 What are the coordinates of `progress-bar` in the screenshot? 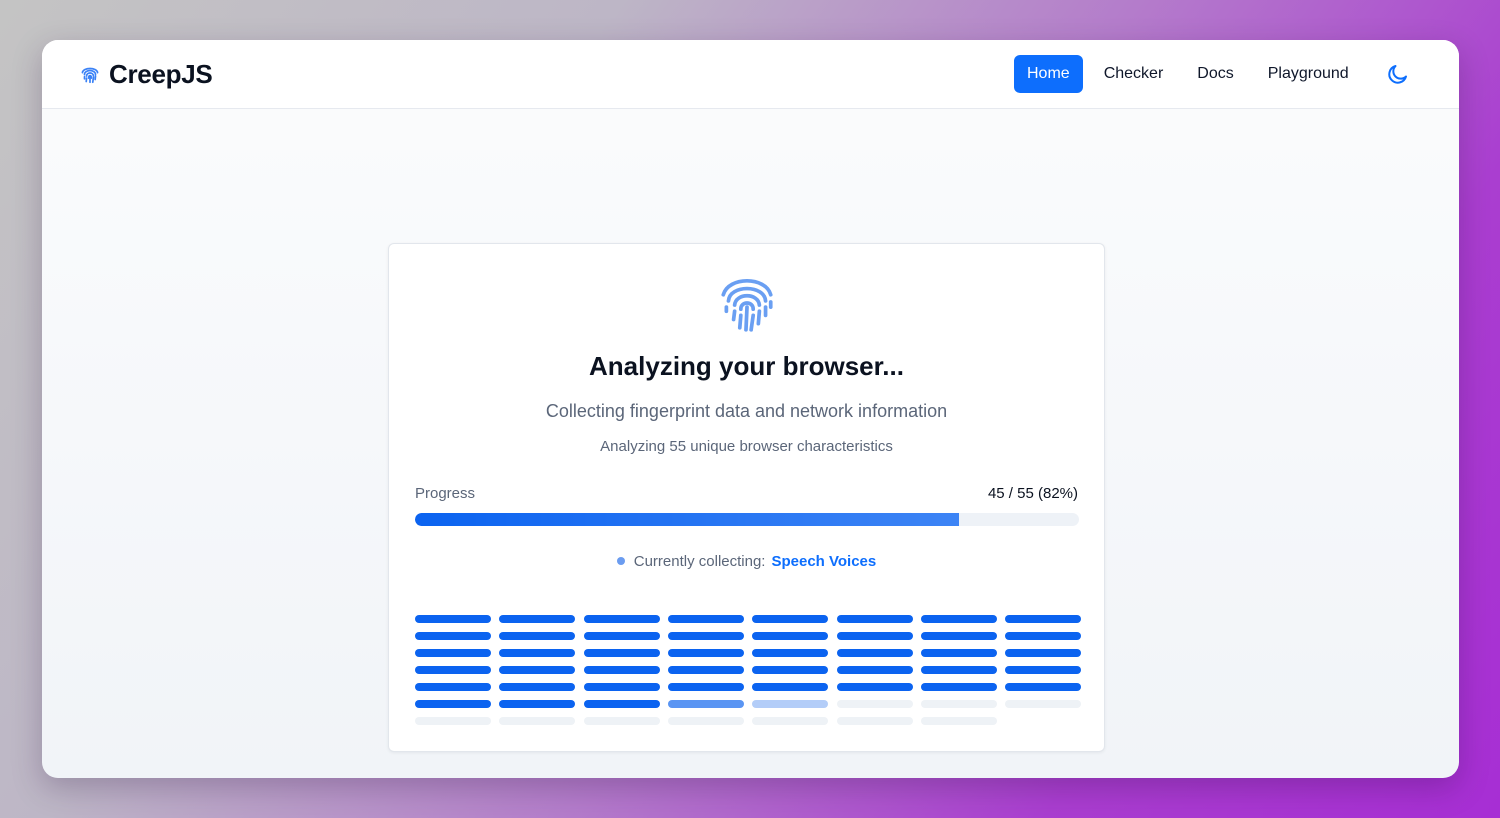 It's located at (747, 519).